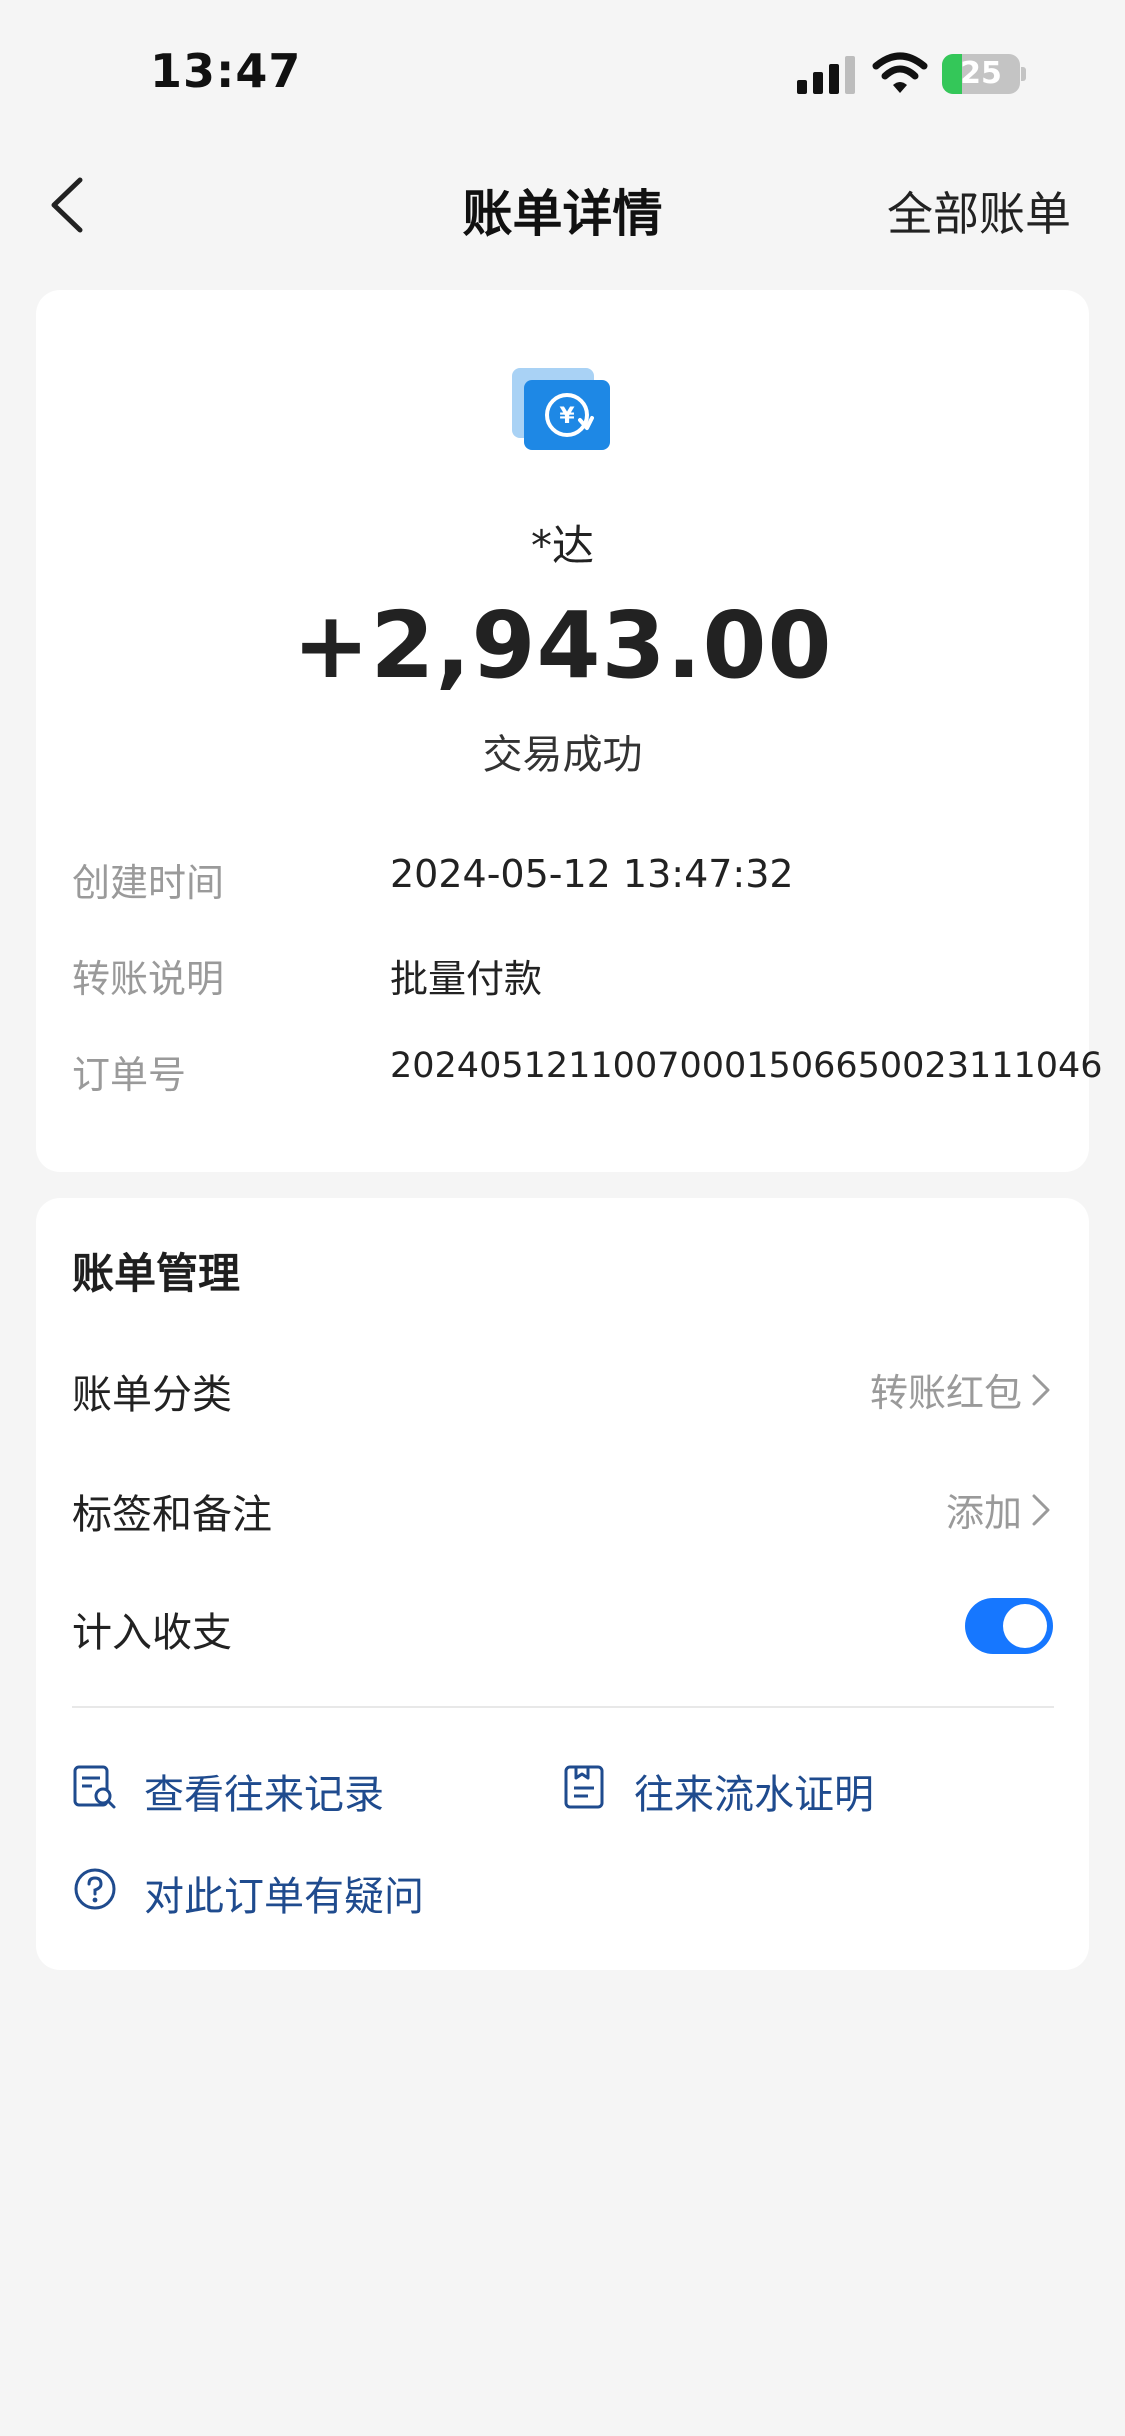  What do you see at coordinates (581, 1507) in the screenshot?
I see `tags-notes-row: 标签和备注 添加` at bounding box center [581, 1507].